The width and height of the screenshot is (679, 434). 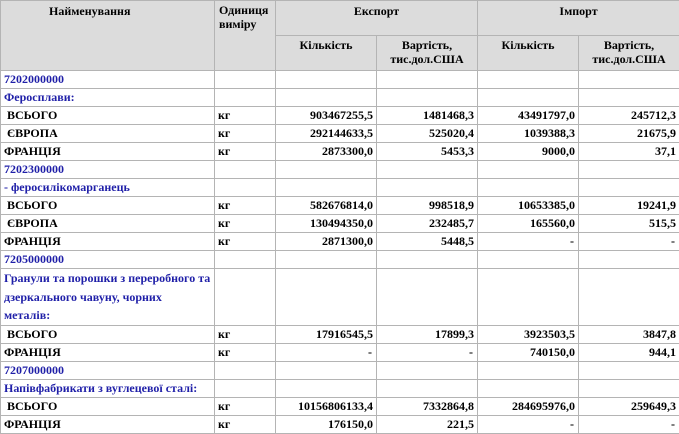 I want to click on table-row: ФРАНЦІЯ кг 176150,0 221,5 - -, so click(x=340, y=425).